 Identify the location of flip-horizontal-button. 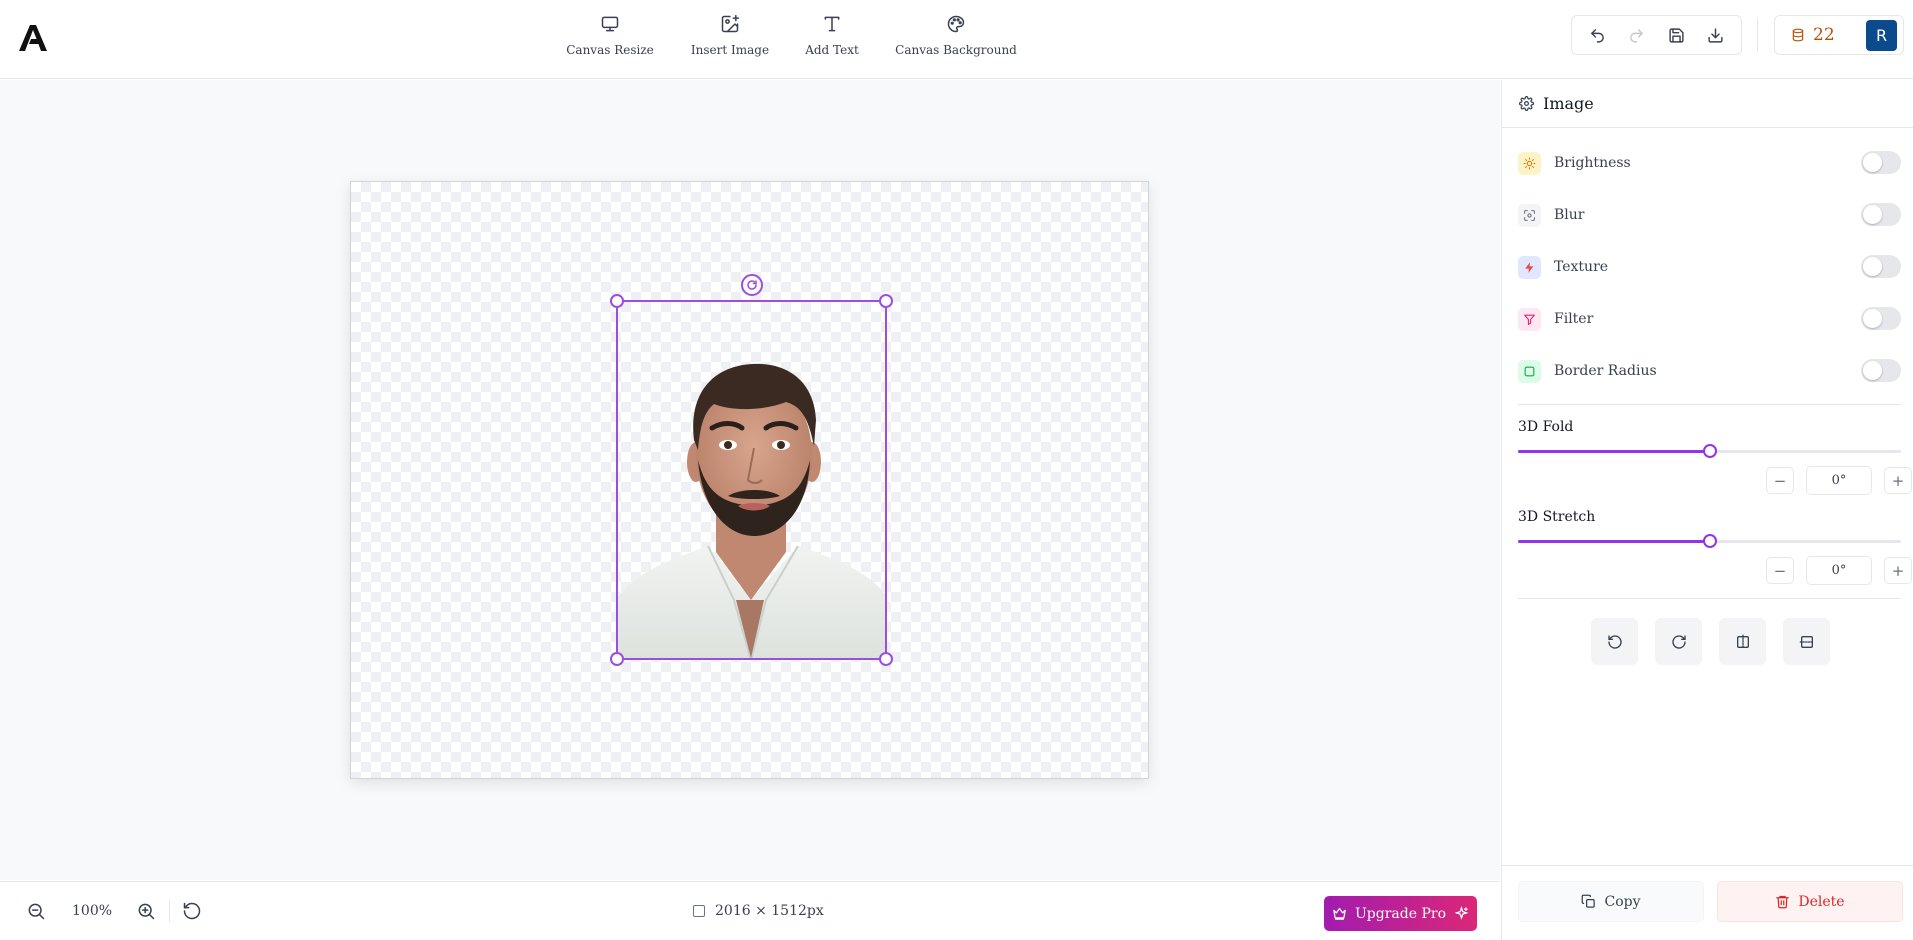
(1742, 641).